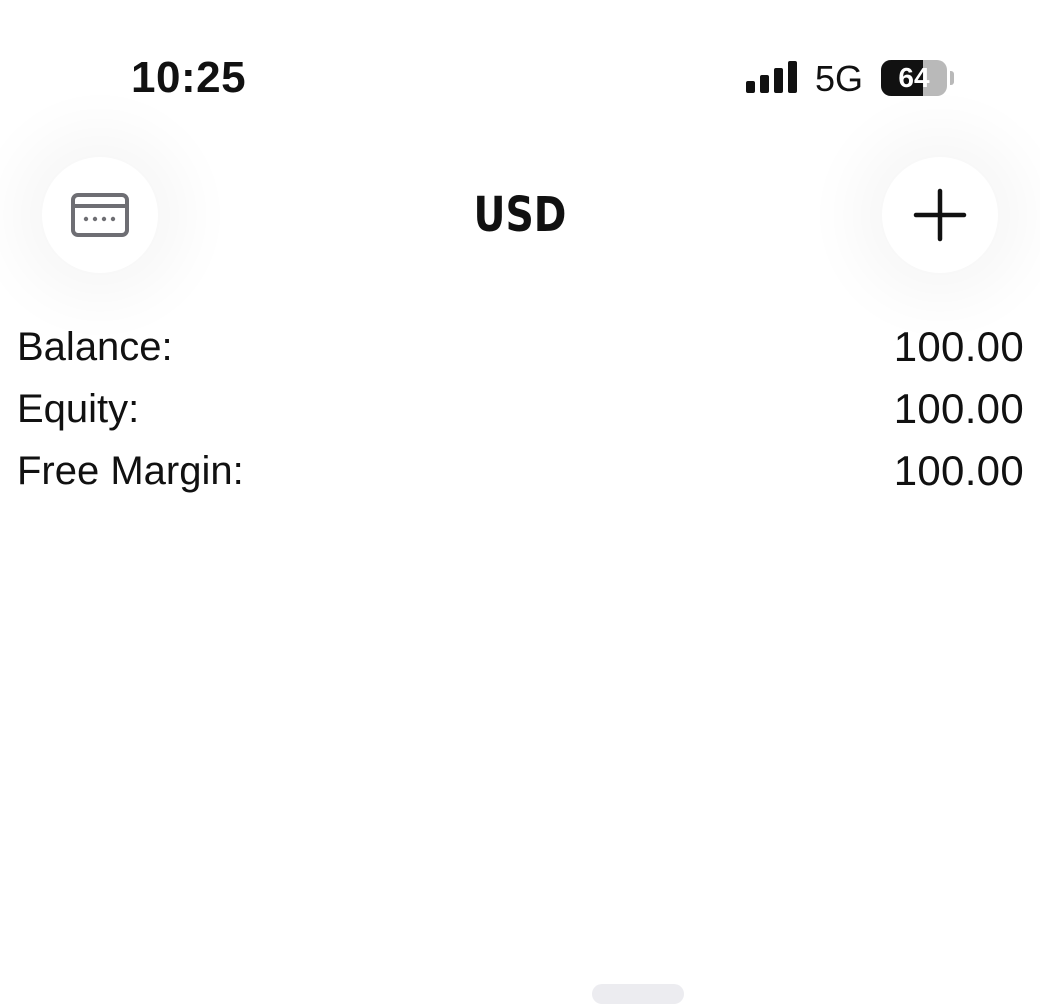 This screenshot has height=1004, width=1040. Describe the element at coordinates (95, 347) in the screenshot. I see `balance-label: Balance:` at that location.